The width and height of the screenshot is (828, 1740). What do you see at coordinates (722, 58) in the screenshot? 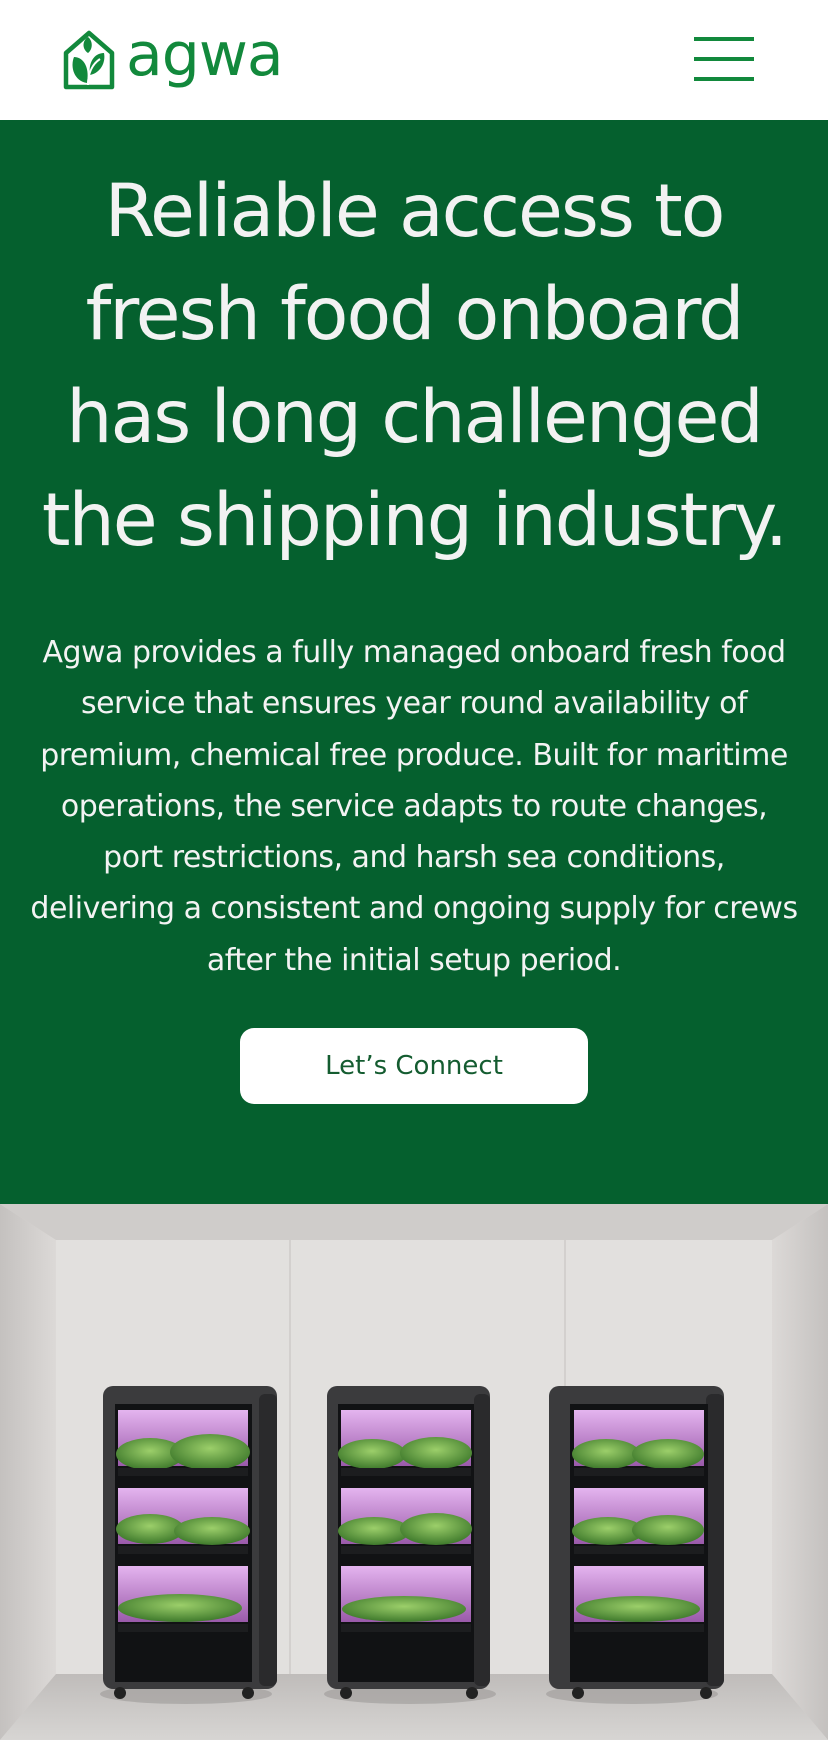
I see `hamburger-menu-icon` at bounding box center [722, 58].